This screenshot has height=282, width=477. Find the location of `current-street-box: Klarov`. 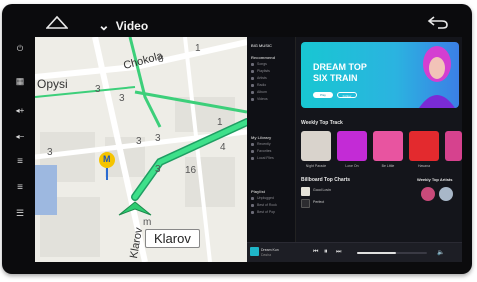

current-street-box: Klarov is located at coordinates (172, 238).